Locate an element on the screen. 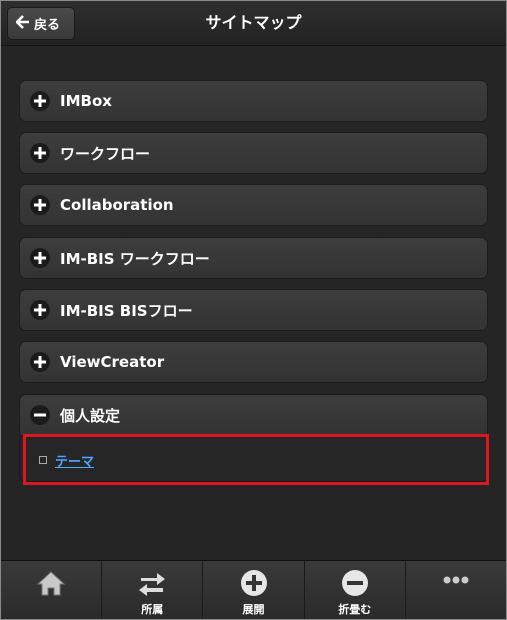  home-icon is located at coordinates (51, 584).